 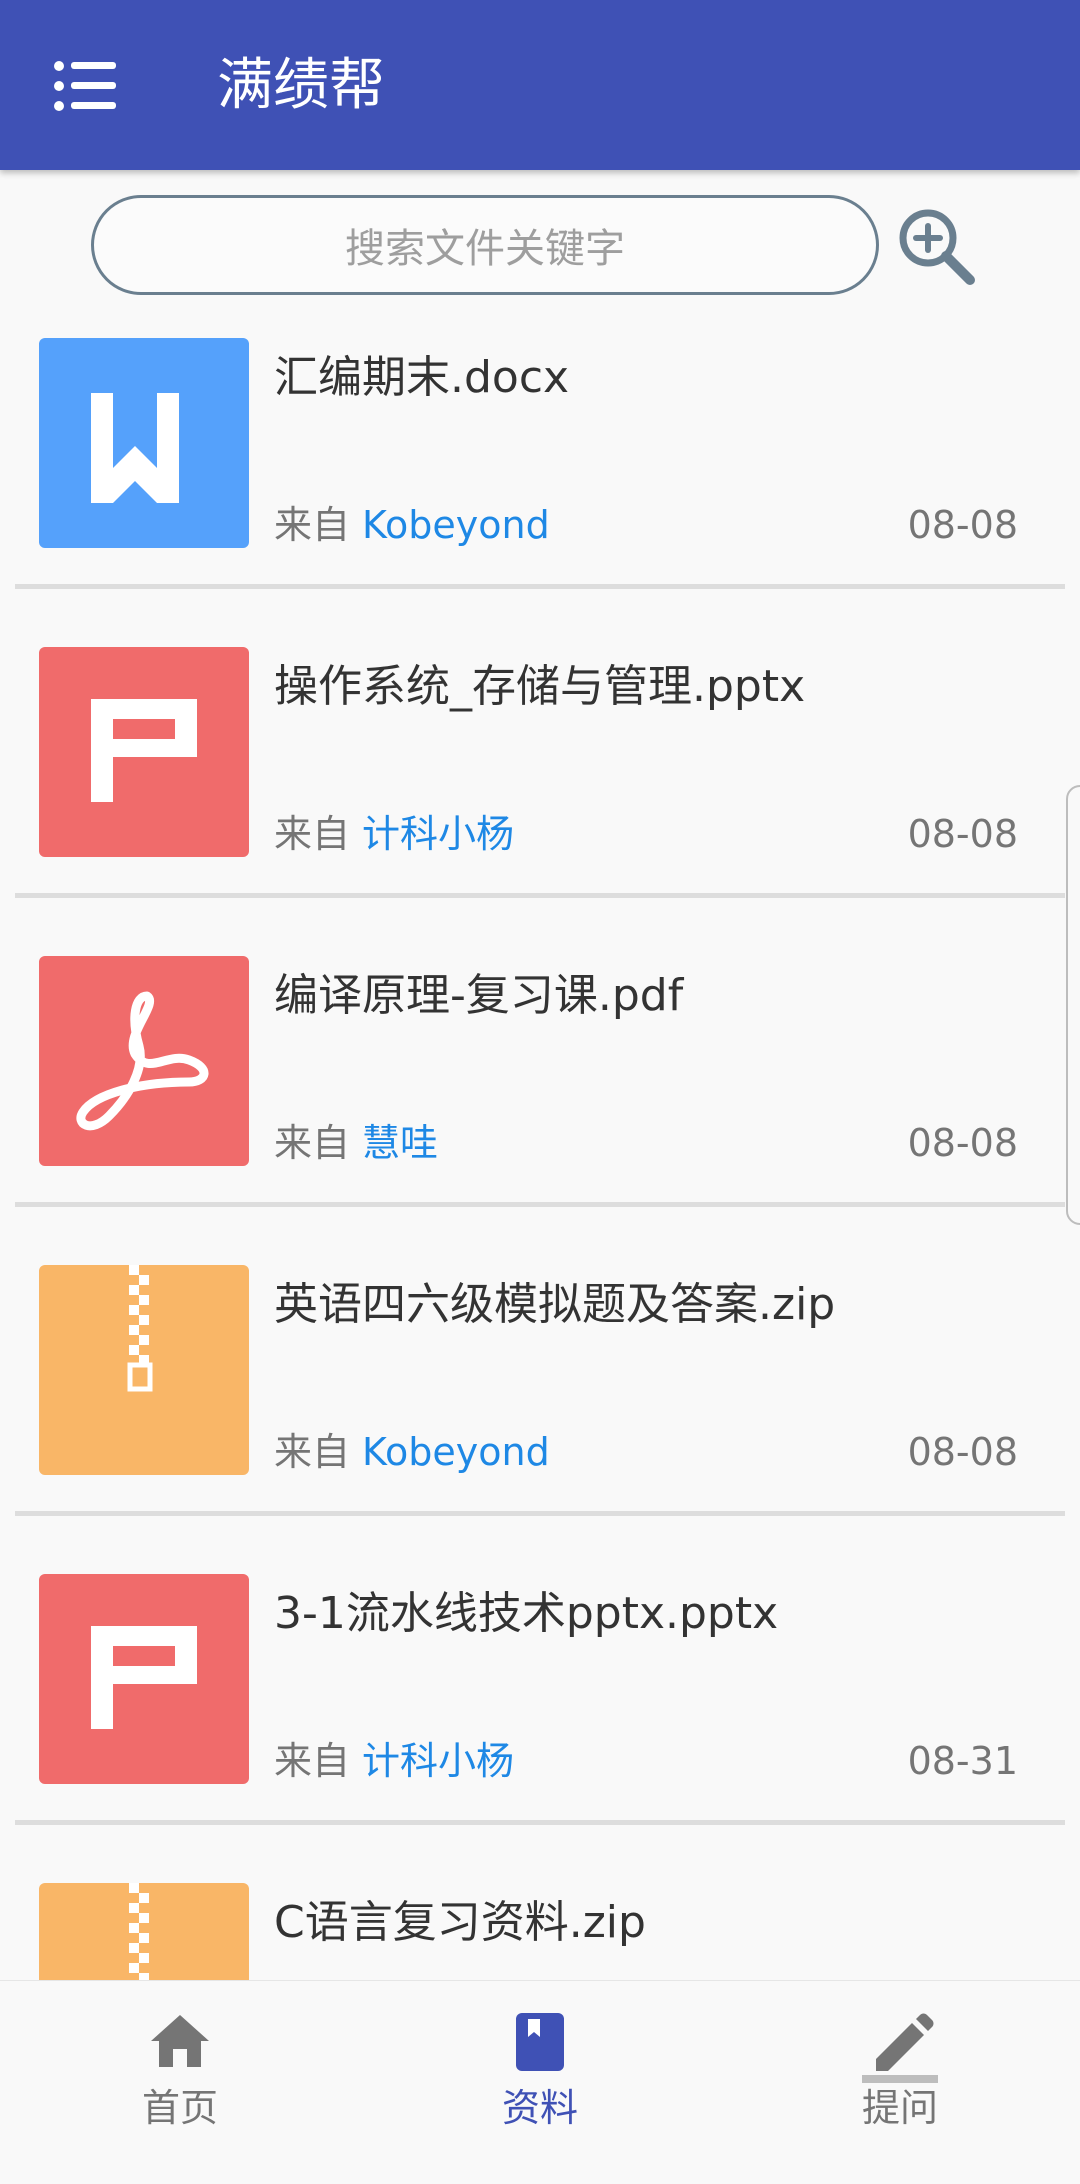 I want to click on word-file-icon, so click(x=144, y=443).